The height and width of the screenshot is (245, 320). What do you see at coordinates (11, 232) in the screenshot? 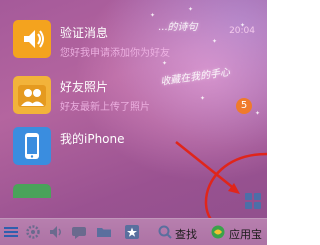
I see `main-menu-icon` at bounding box center [11, 232].